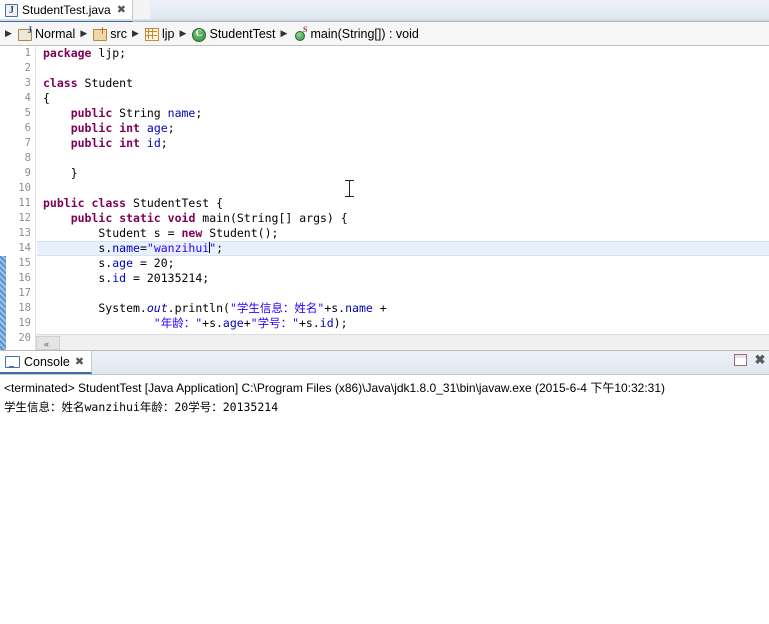 This screenshot has width=769, height=624. What do you see at coordinates (141, 407) in the screenshot?
I see `console-program-output: 学生信息：姓名wanzihui年龄：20学号：20135214` at bounding box center [141, 407].